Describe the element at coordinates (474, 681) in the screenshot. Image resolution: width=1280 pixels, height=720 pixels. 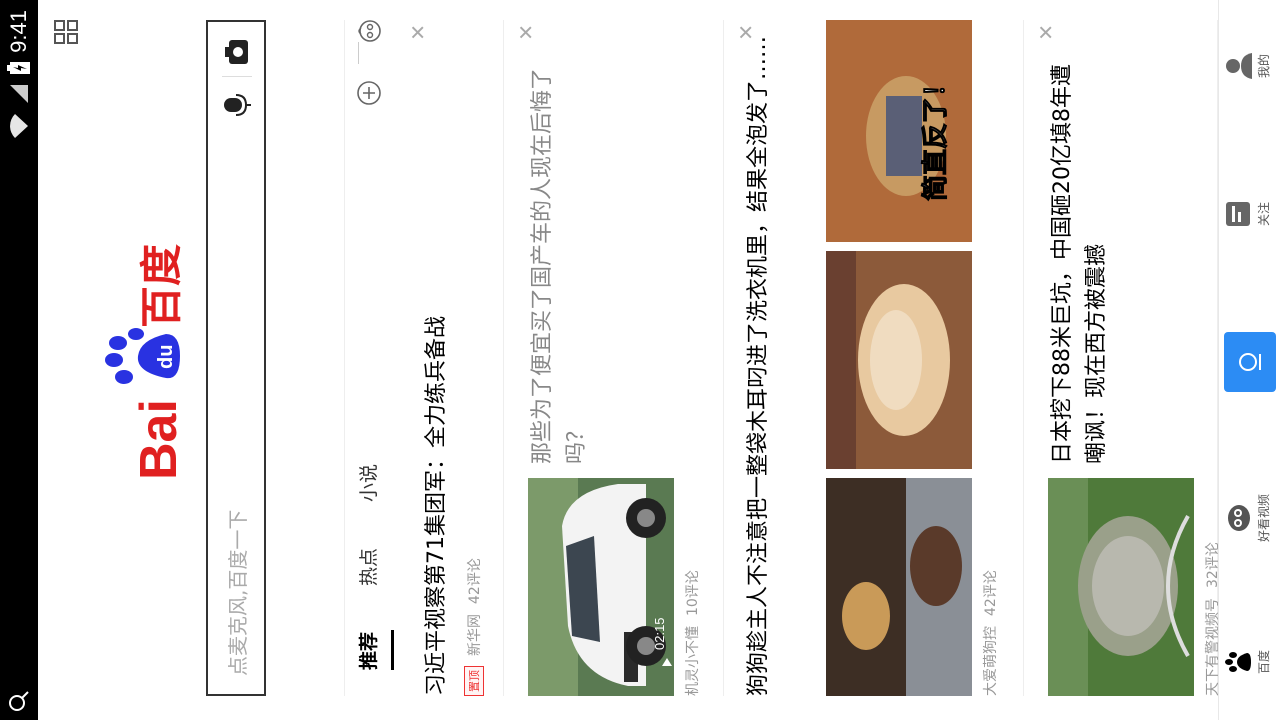
I see `pinned-badge: 置顶` at that location.